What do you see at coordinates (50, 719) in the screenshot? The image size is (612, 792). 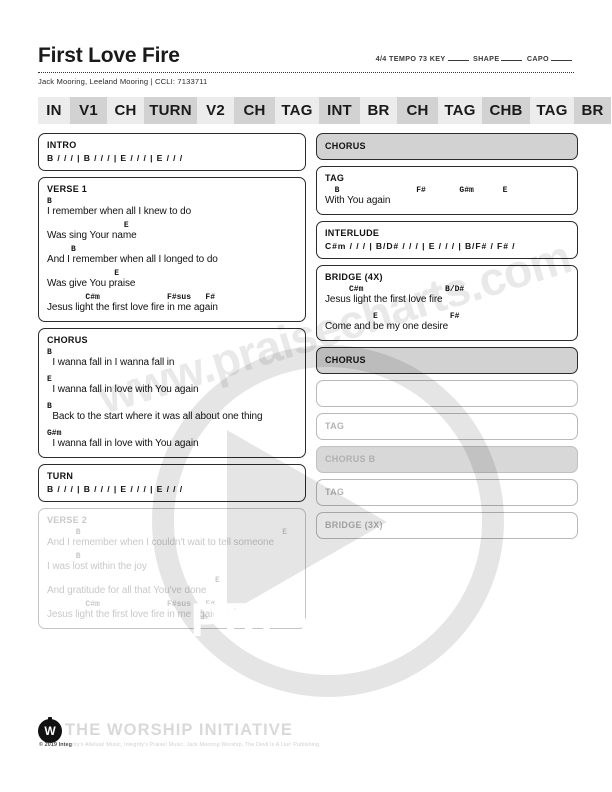 I see `logo-stem` at bounding box center [50, 719].